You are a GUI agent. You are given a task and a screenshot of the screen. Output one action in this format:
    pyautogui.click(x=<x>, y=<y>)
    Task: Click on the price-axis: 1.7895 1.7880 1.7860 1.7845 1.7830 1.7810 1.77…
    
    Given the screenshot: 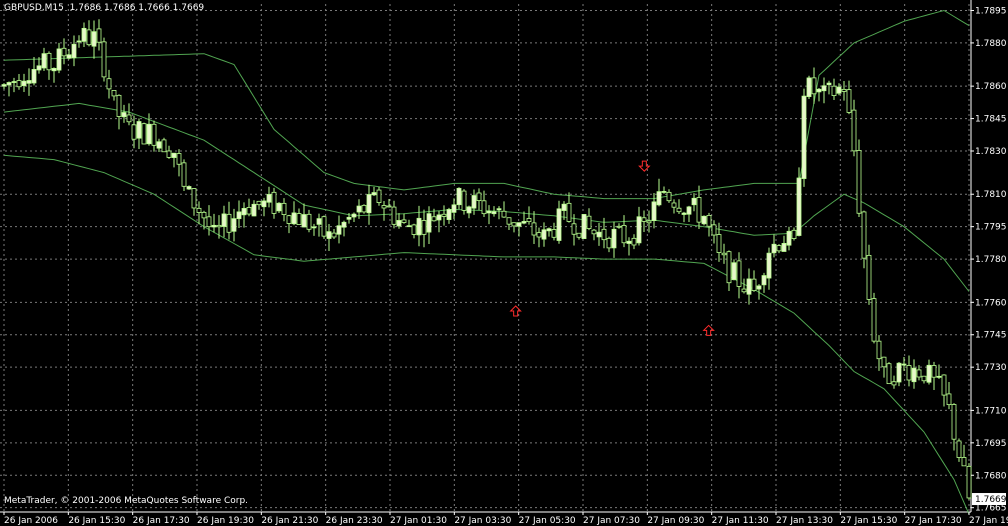 What is the action you would take?
    pyautogui.click(x=989, y=260)
    